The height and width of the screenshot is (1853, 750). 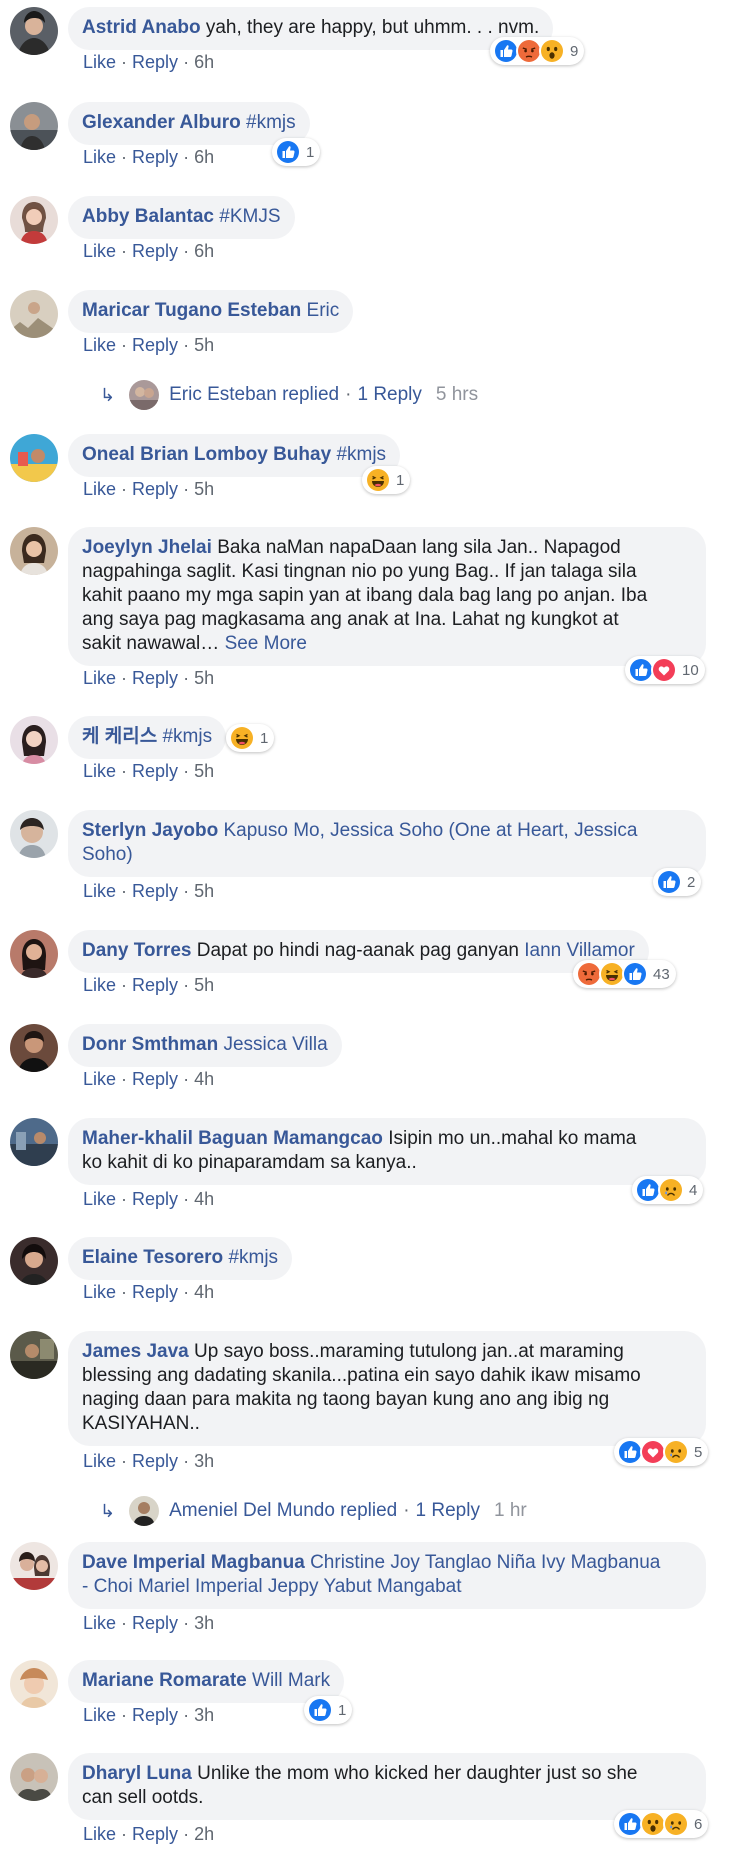 What do you see at coordinates (137, 1773) in the screenshot?
I see `comment-author: Dharyl Luna` at bounding box center [137, 1773].